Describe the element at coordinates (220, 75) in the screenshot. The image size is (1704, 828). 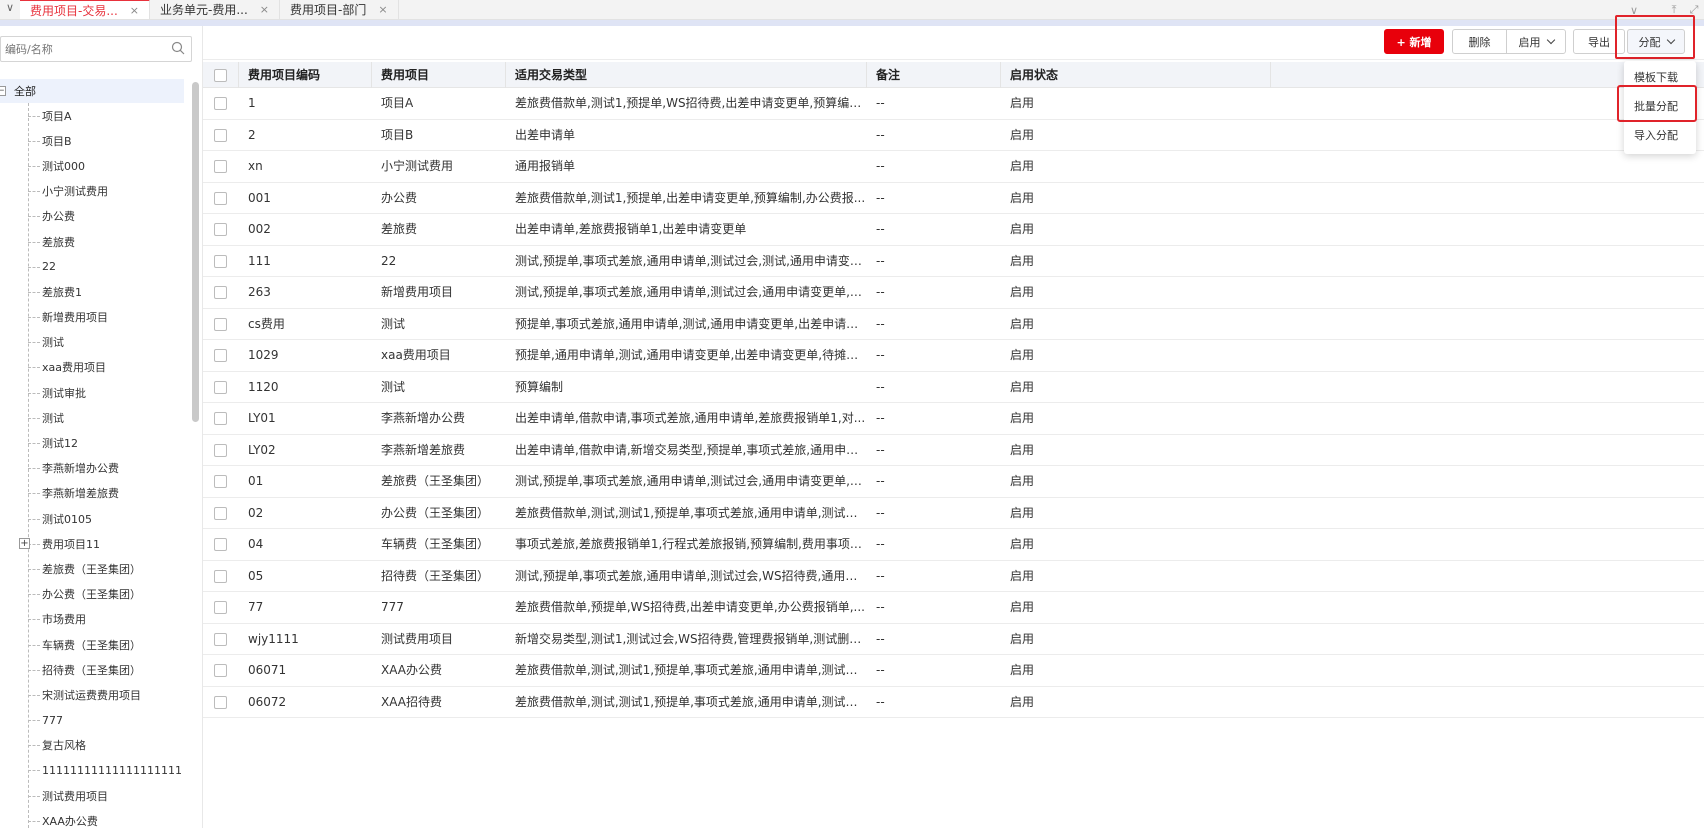
I see `select-all-checkbox` at that location.